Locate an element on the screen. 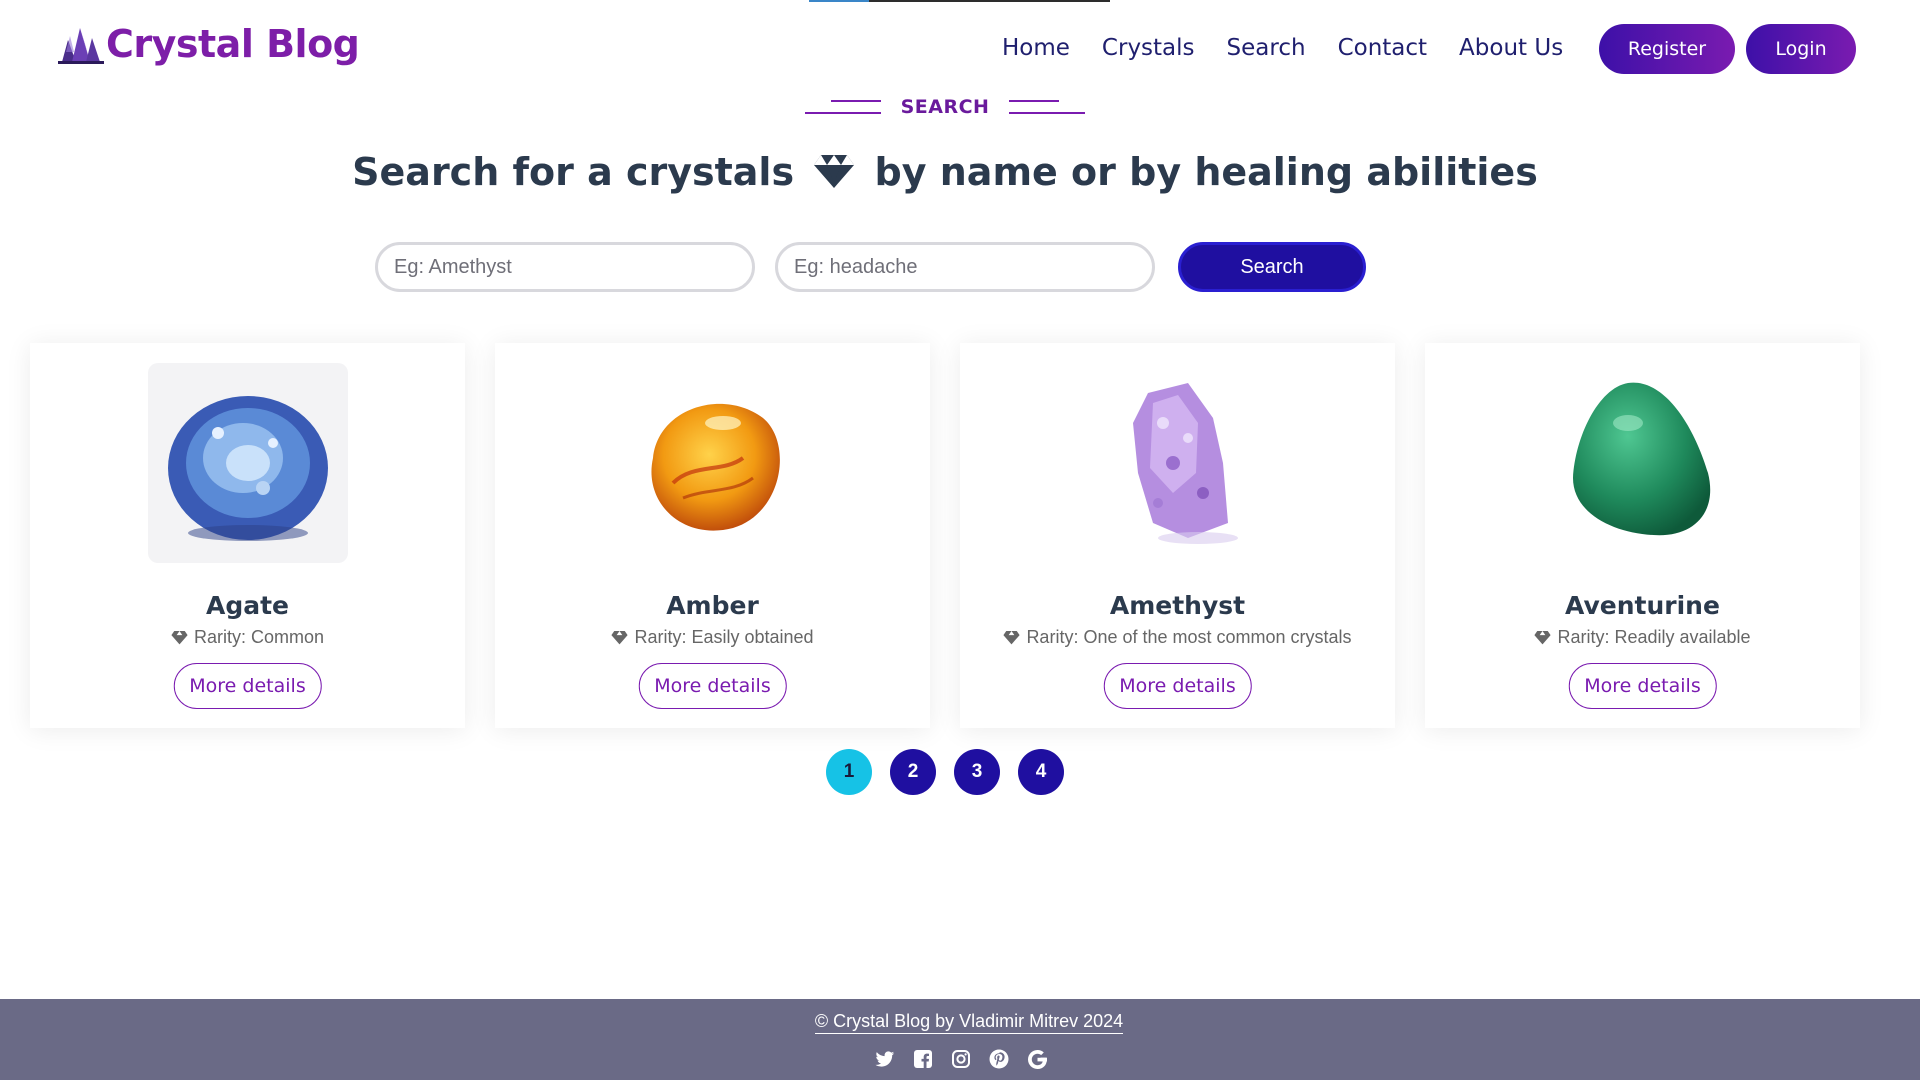 The width and height of the screenshot is (1920, 1080). crystal-rarity: Rarity: One of the most common crystals is located at coordinates (1177, 637).